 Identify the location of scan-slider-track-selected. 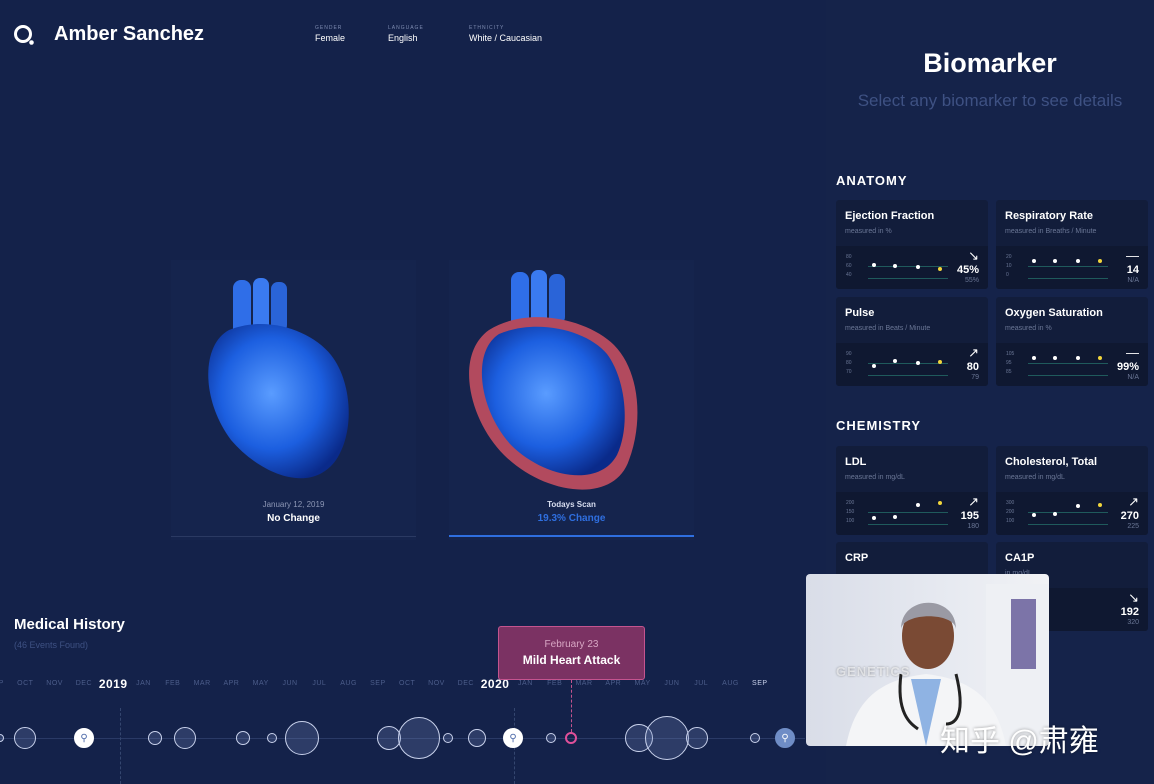
(571, 536).